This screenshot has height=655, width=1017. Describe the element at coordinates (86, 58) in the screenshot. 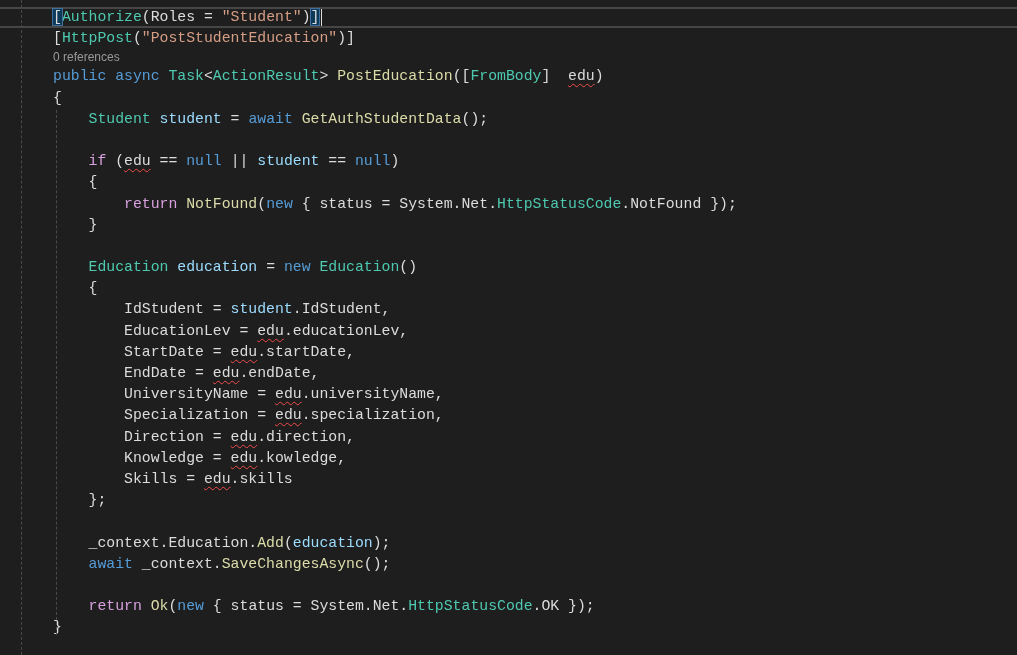

I see `references-link: 0 references` at that location.